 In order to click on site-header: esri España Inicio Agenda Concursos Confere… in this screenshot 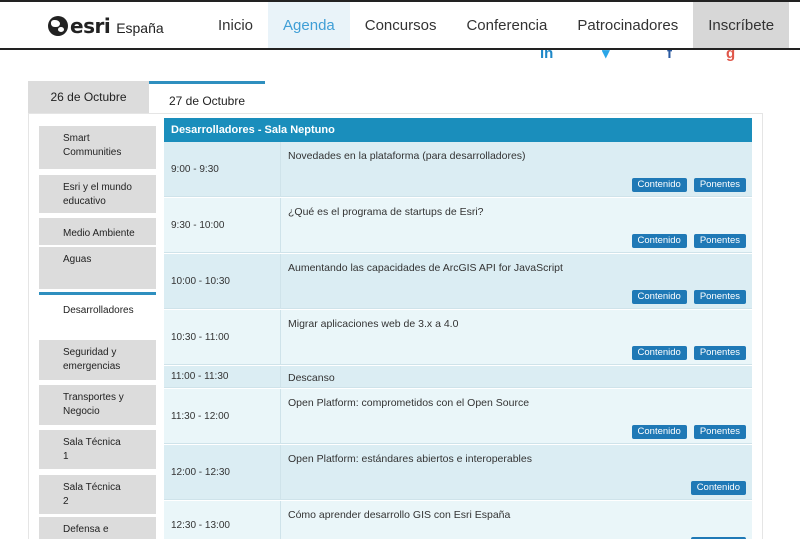, I will do `click(400, 26)`.